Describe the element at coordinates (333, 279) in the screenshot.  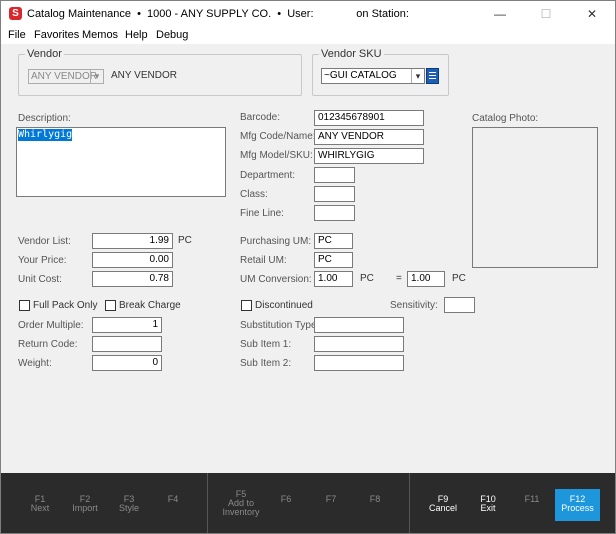
I see `um-conversion-field: 1.00` at that location.